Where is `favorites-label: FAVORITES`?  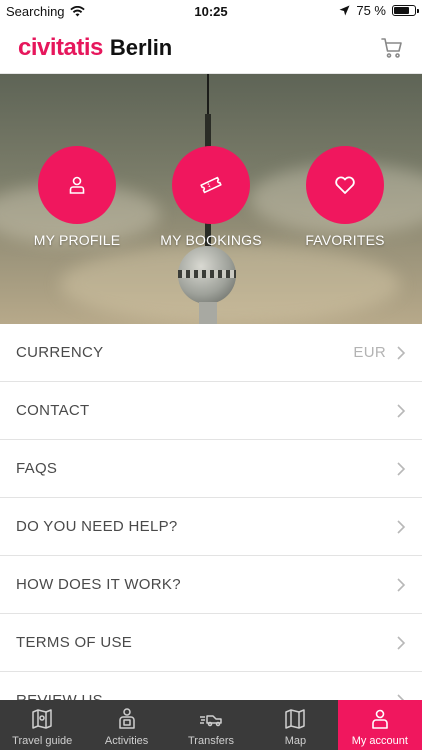
favorites-label: FAVORITES is located at coordinates (345, 240).